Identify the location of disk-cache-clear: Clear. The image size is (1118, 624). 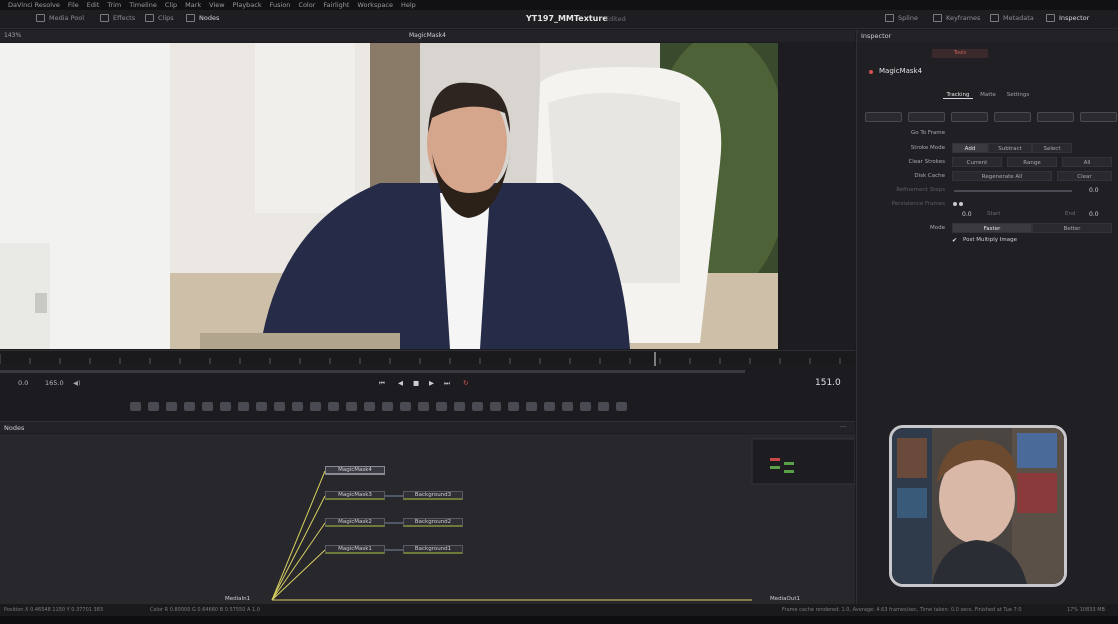
(1084, 176).